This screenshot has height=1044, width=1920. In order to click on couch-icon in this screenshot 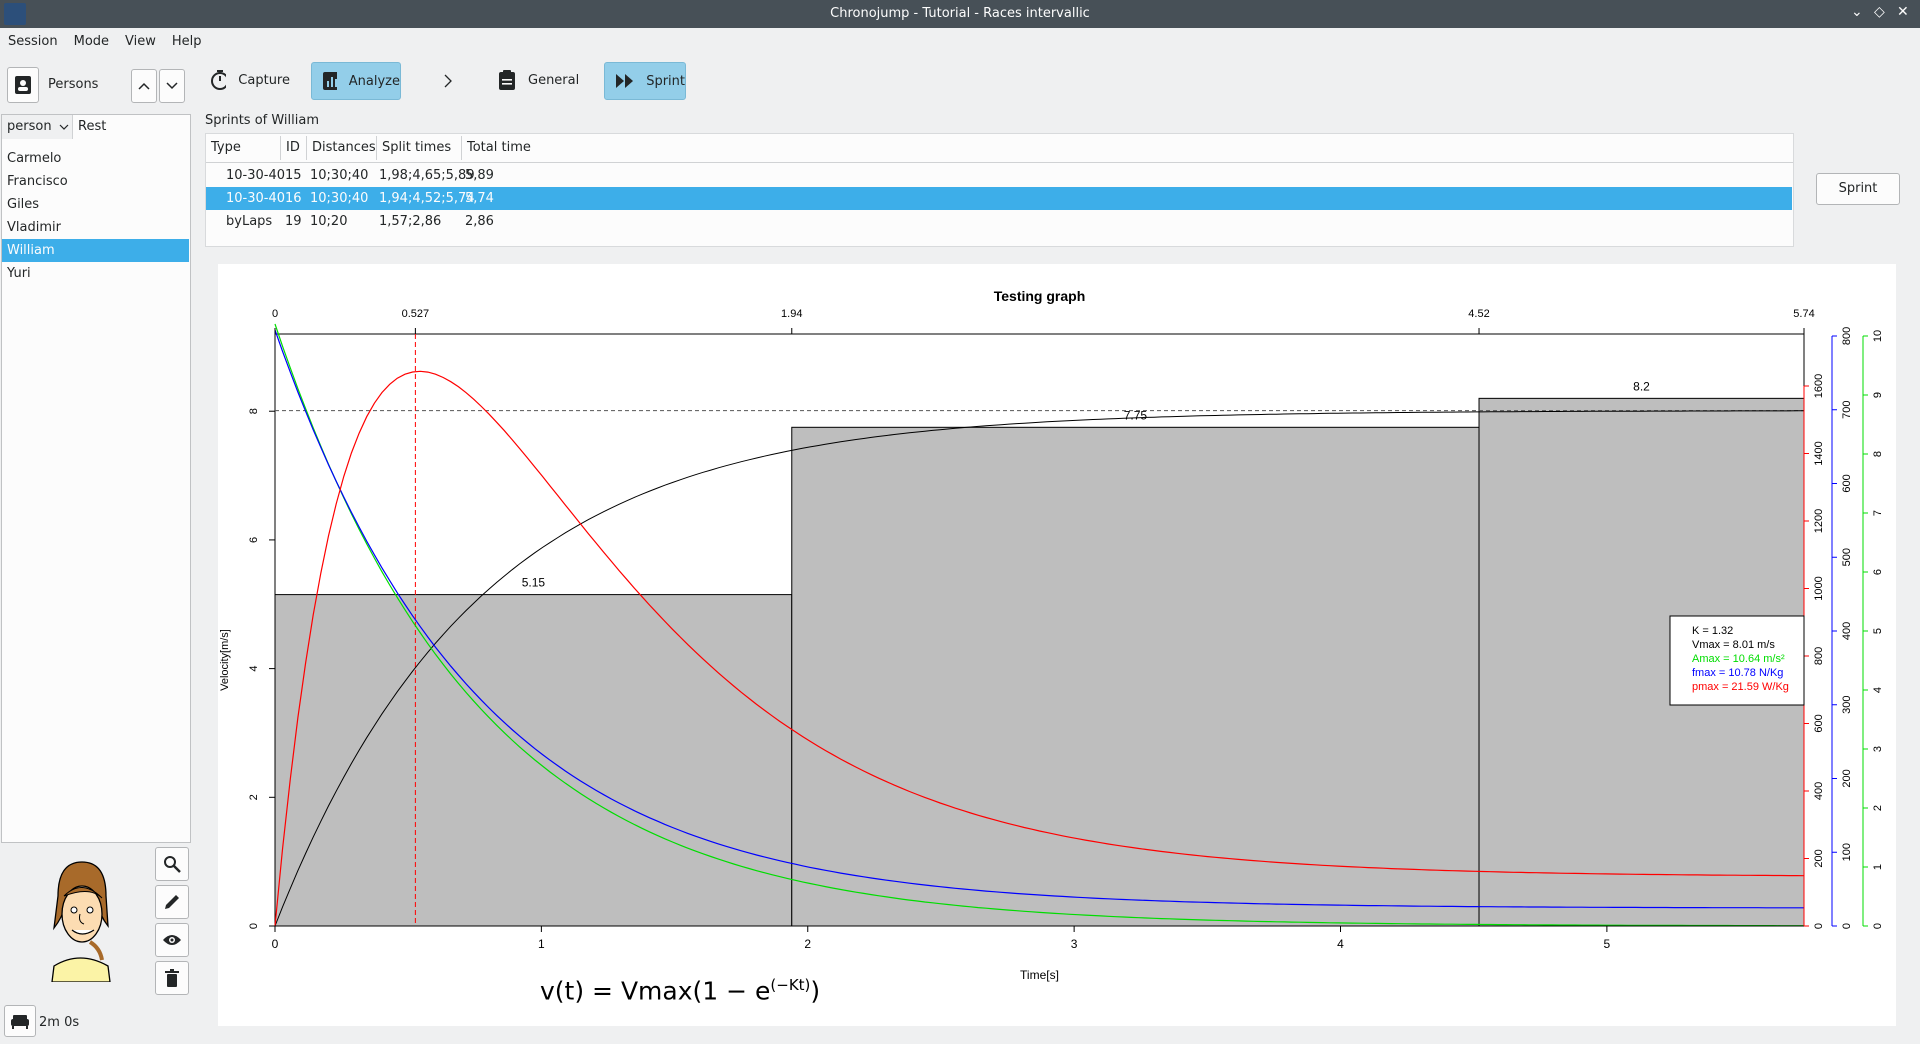, I will do `click(20, 1022)`.